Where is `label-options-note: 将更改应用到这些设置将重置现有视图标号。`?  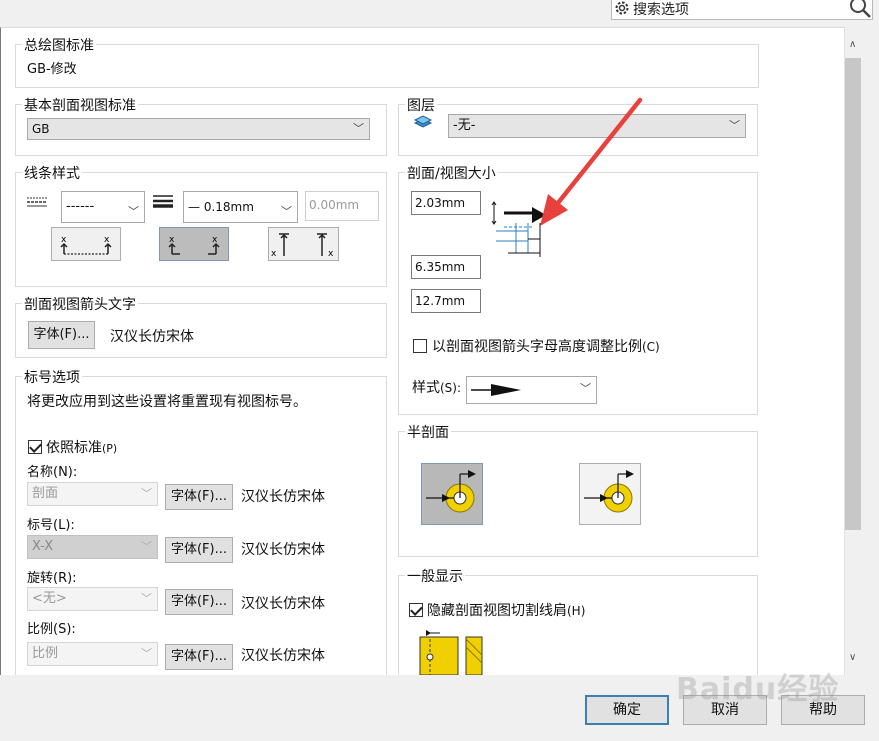
label-options-note: 将更改应用到这些设置将重置现有视图标号。 is located at coordinates (167, 402).